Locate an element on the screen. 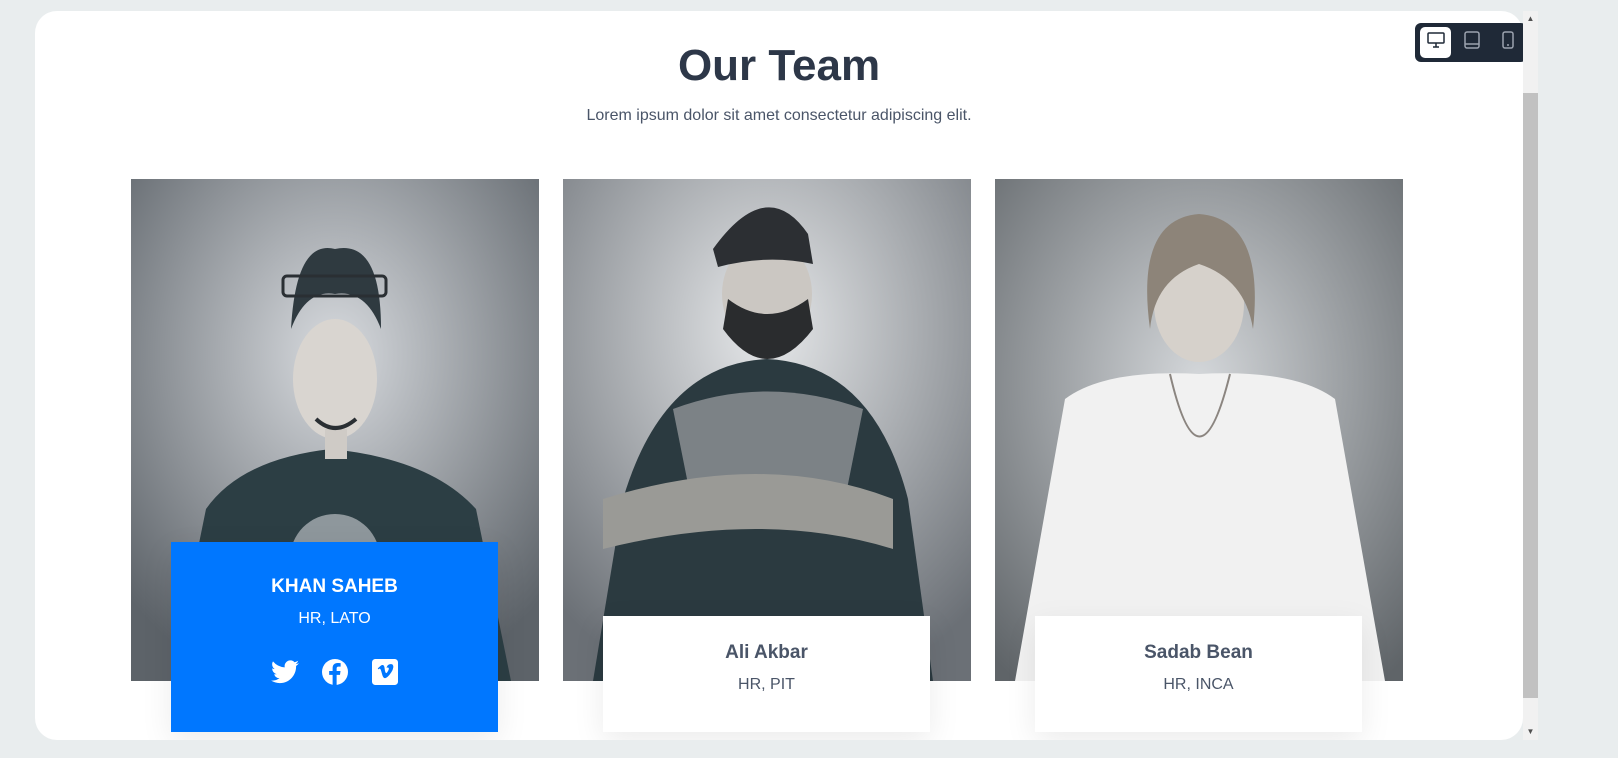  mobile-icon is located at coordinates (1507, 42).